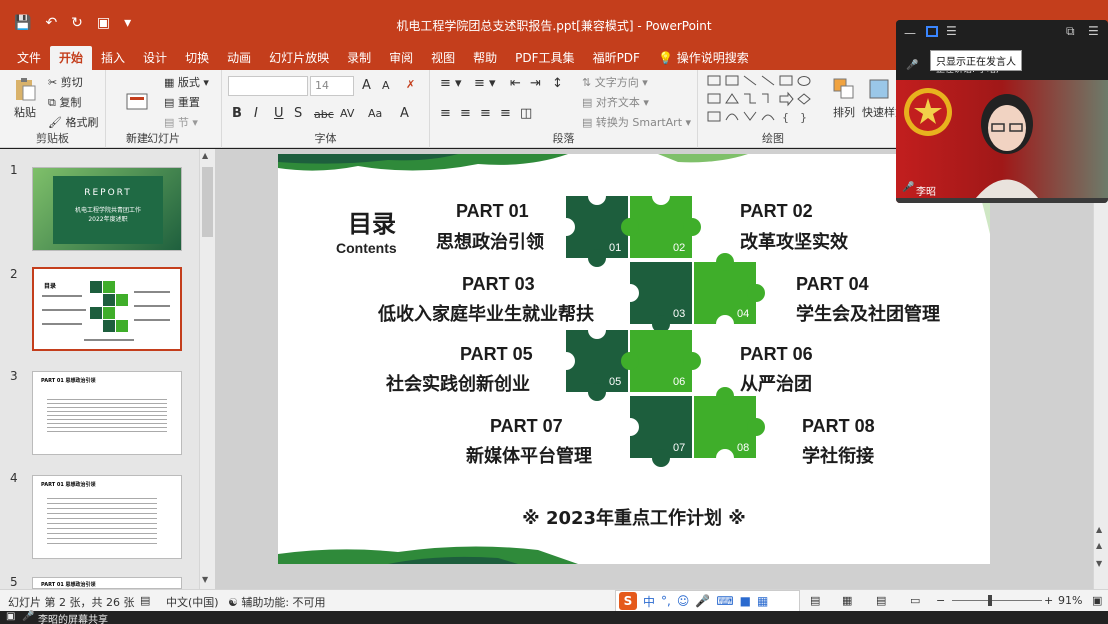 The height and width of the screenshot is (624, 1108). What do you see at coordinates (207, 202) in the screenshot?
I see `scroll-thumb` at bounding box center [207, 202].